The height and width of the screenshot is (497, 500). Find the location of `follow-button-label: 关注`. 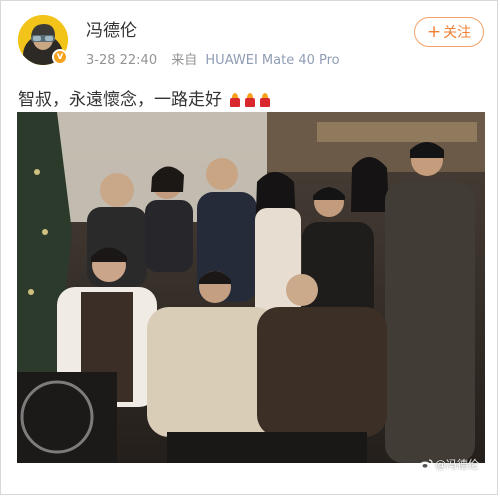

follow-button-label: 关注 is located at coordinates (457, 33).